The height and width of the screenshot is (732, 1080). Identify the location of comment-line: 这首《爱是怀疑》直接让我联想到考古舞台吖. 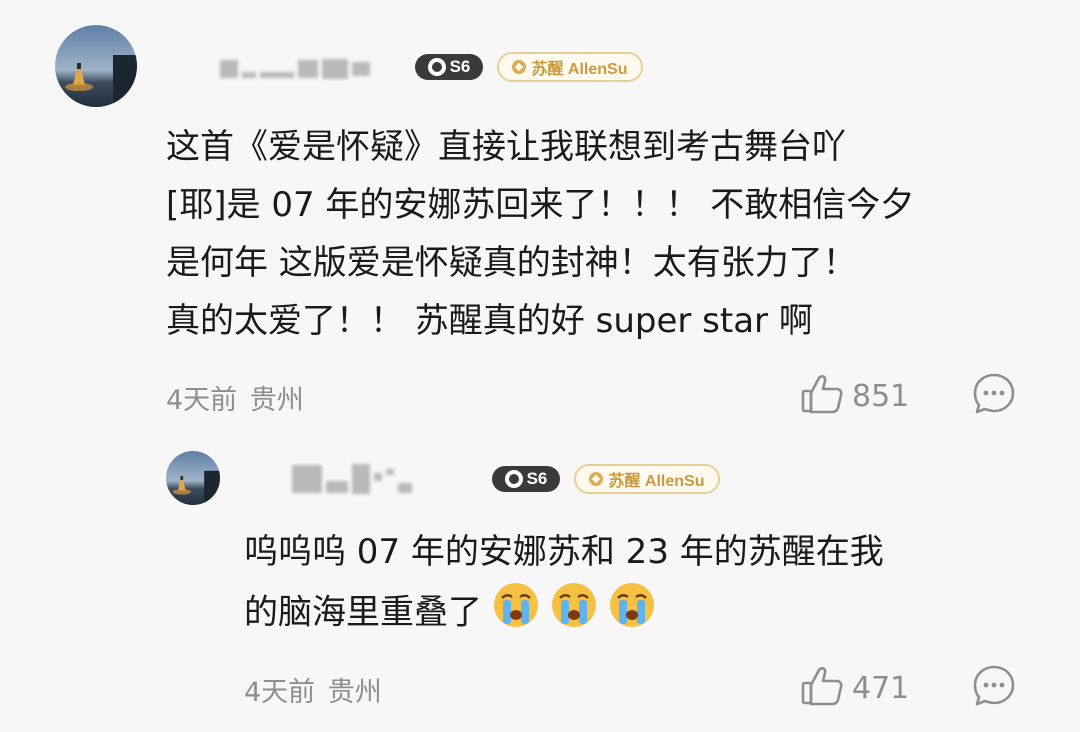
(506, 147).